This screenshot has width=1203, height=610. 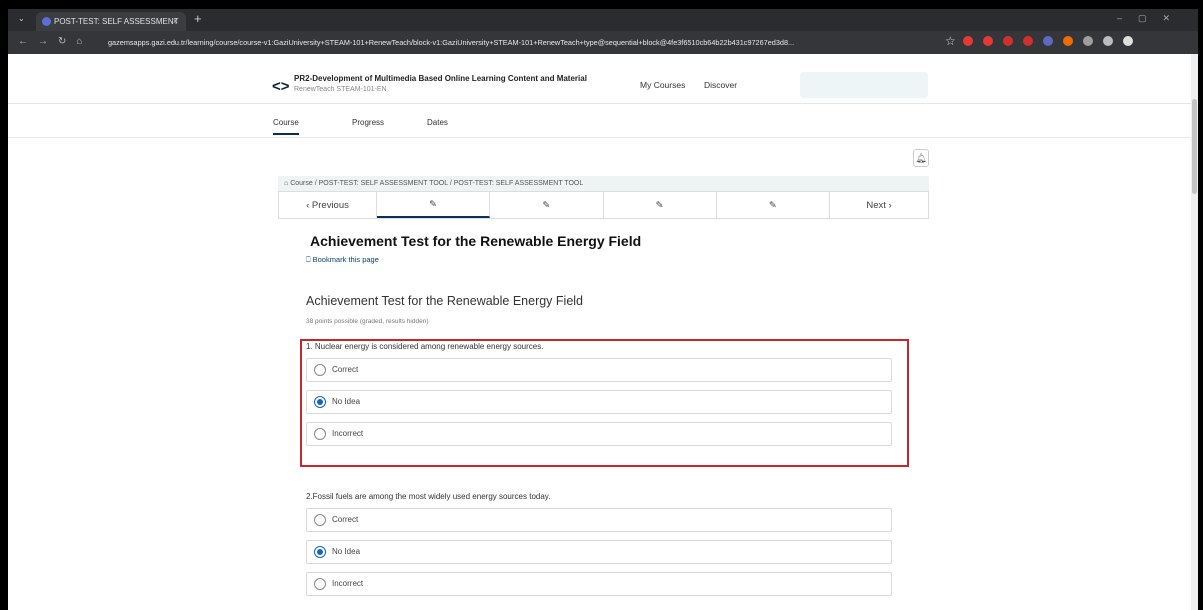 What do you see at coordinates (921, 158) in the screenshot?
I see `notification-bell-icon: 🔔︎` at bounding box center [921, 158].